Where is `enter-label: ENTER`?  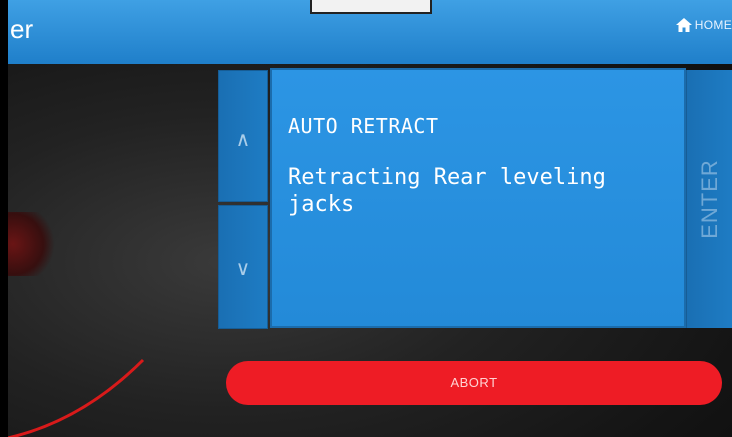 enter-label: ENTER is located at coordinates (709, 199).